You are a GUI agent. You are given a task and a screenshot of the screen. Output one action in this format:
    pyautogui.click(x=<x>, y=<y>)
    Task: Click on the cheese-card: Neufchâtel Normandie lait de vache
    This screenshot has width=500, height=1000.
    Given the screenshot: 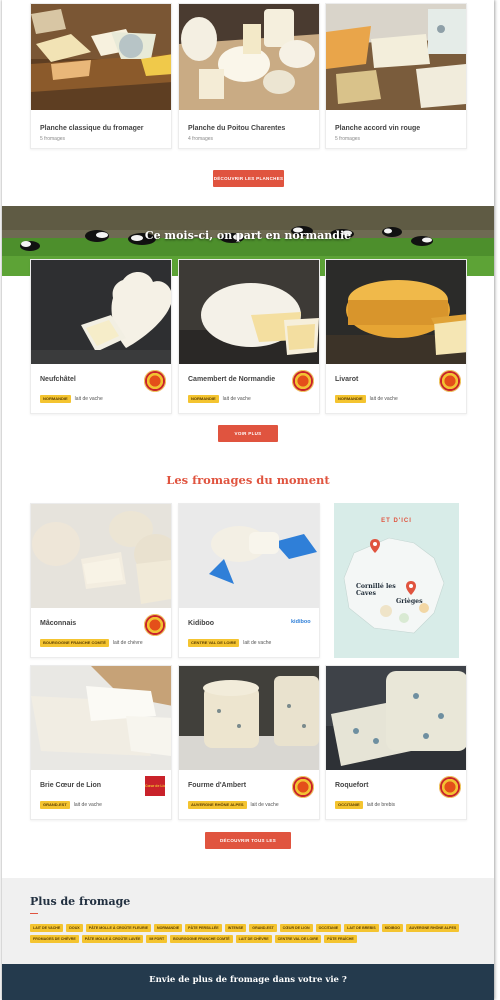 What is the action you would take?
    pyautogui.click(x=101, y=336)
    